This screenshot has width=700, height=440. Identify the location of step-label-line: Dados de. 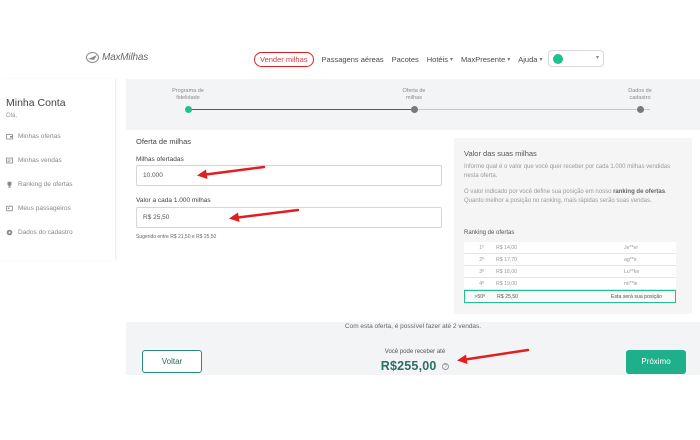
(640, 91).